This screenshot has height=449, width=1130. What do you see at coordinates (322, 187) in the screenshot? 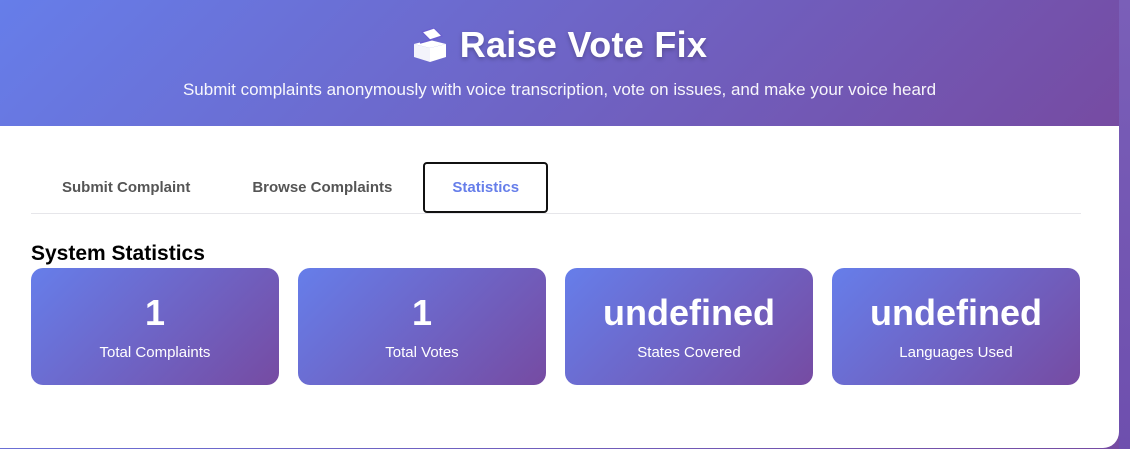
I see `tab-browse-complaints: Browse Complaints` at bounding box center [322, 187].